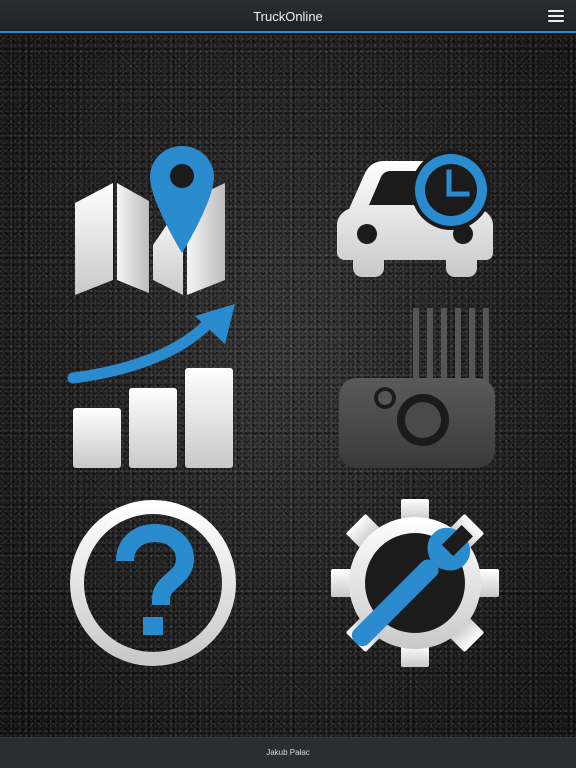  Describe the element at coordinates (150, 220) in the screenshot. I see `map-location-icon` at that location.